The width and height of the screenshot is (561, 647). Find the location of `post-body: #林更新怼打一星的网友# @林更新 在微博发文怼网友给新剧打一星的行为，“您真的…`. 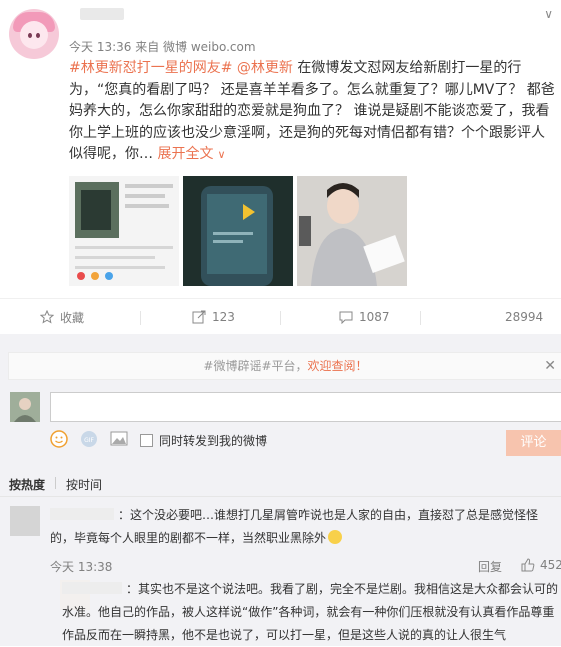

post-body: #林更新怼打一星的网友# @林更新 在微博发文怼网友给新剧打一星的行为，“您真的… is located at coordinates (313, 112).